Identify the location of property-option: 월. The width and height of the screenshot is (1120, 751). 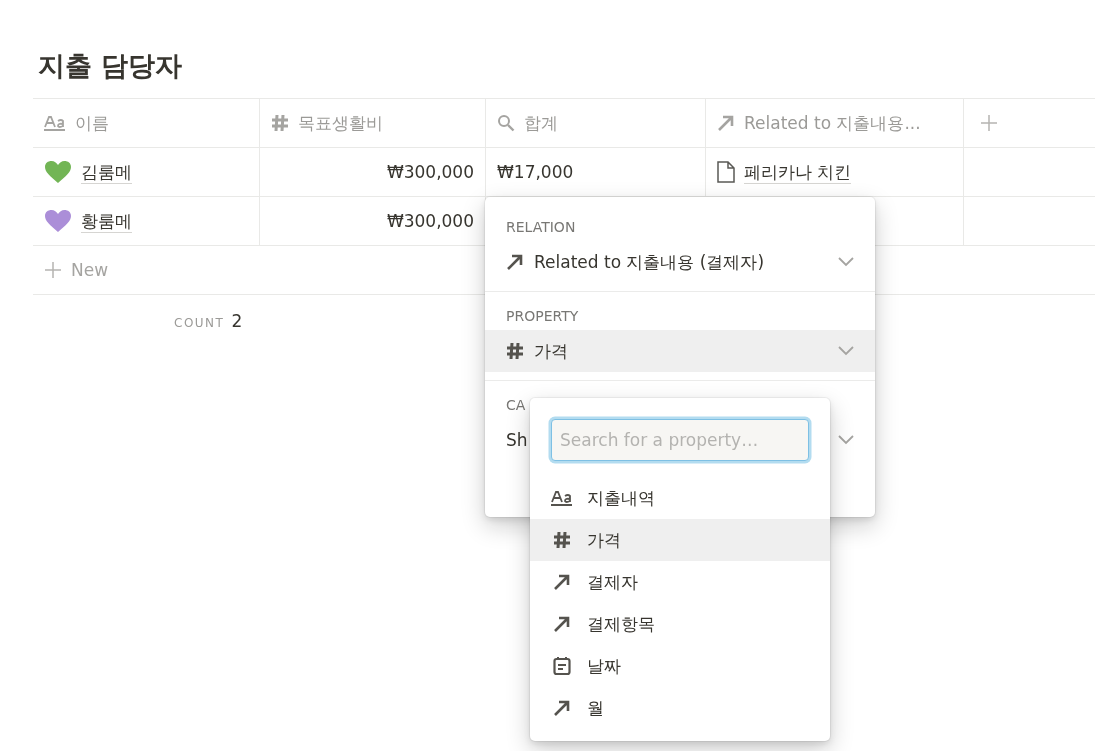
(680, 708).